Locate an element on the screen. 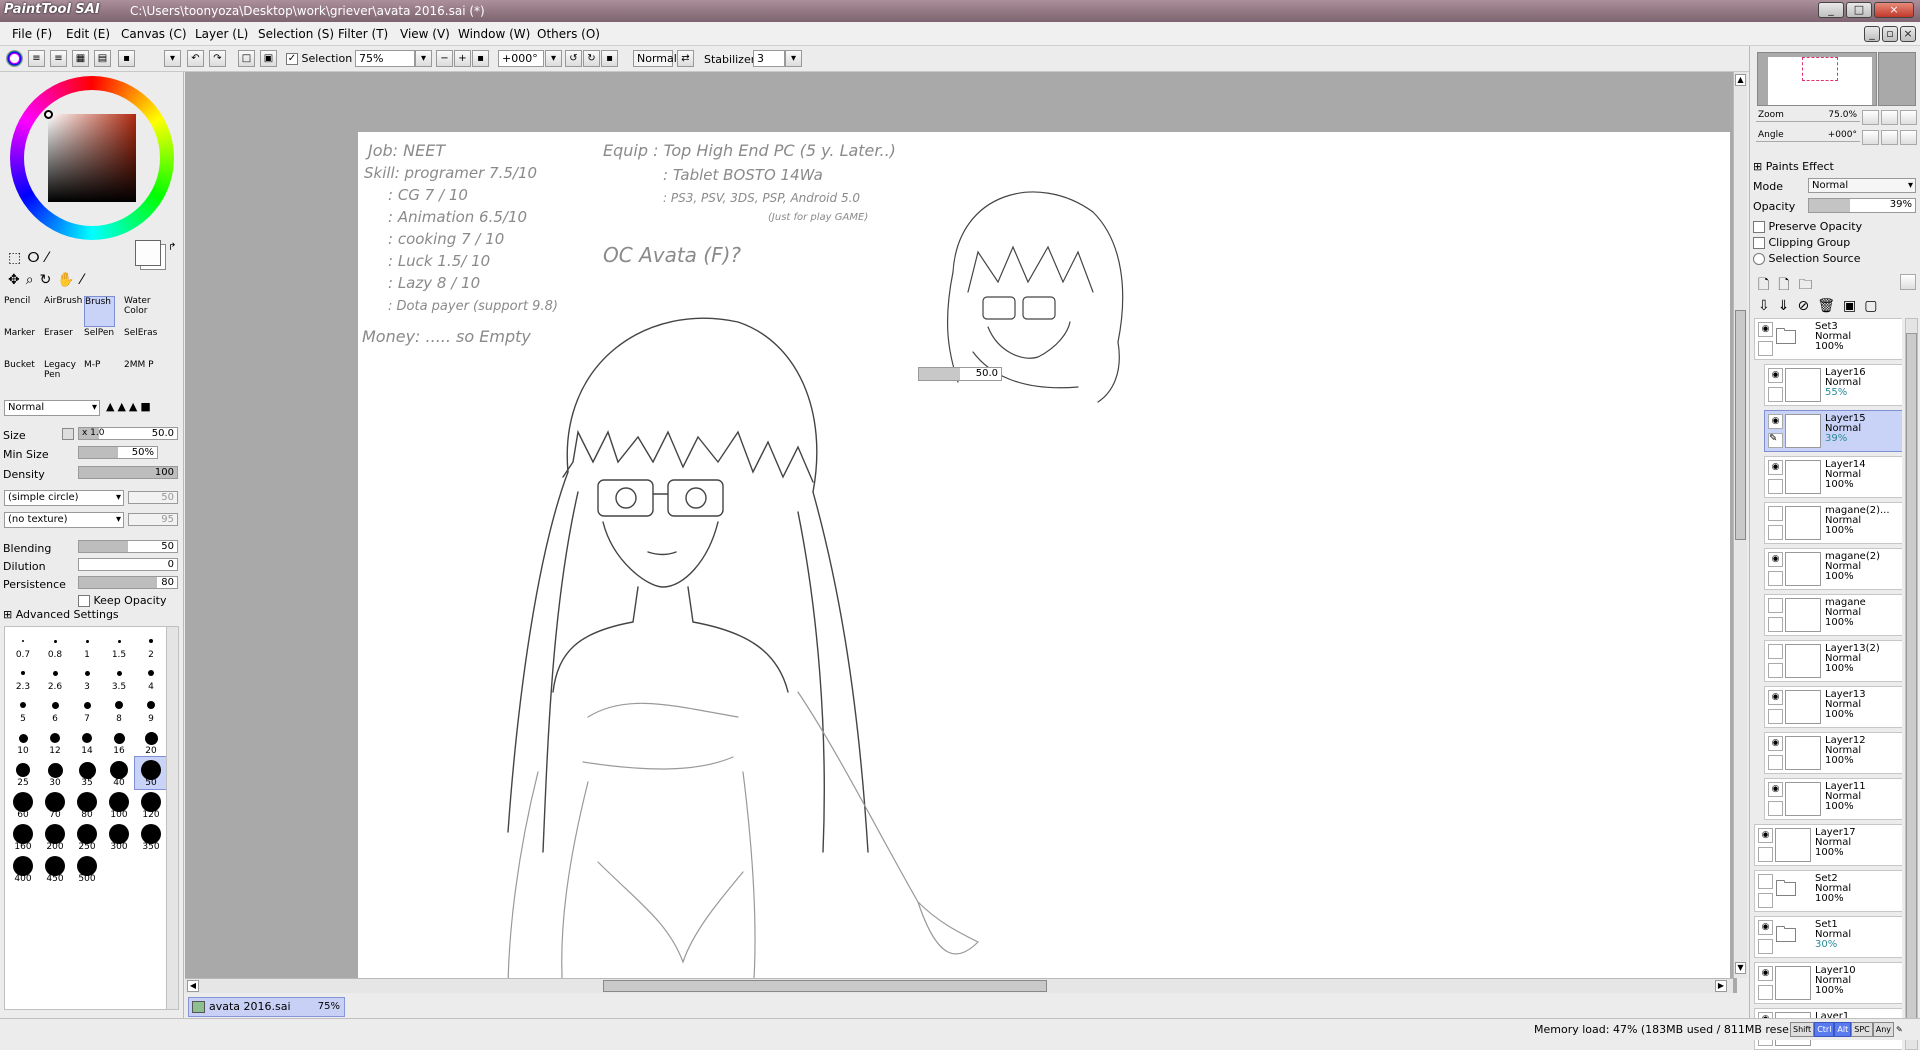  hand-icon: ✋ is located at coordinates (68, 280).